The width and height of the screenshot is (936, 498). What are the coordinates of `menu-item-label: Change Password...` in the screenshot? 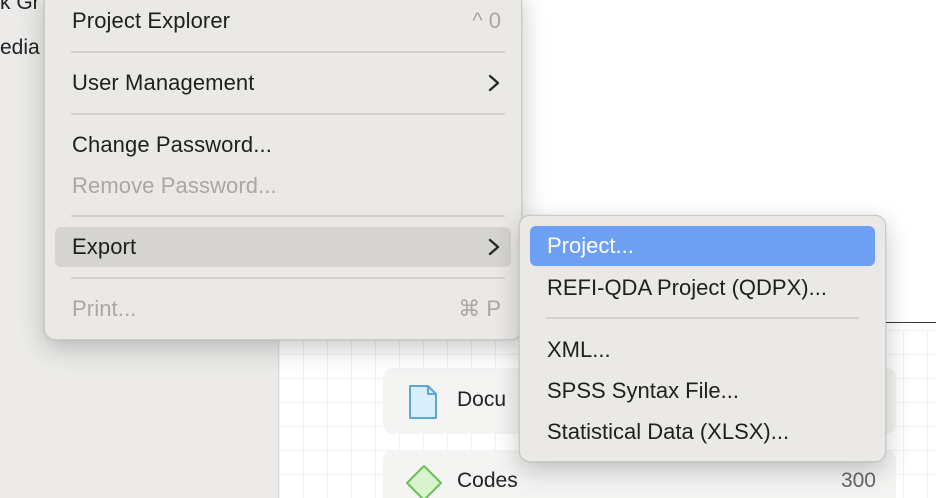 It's located at (172, 144).